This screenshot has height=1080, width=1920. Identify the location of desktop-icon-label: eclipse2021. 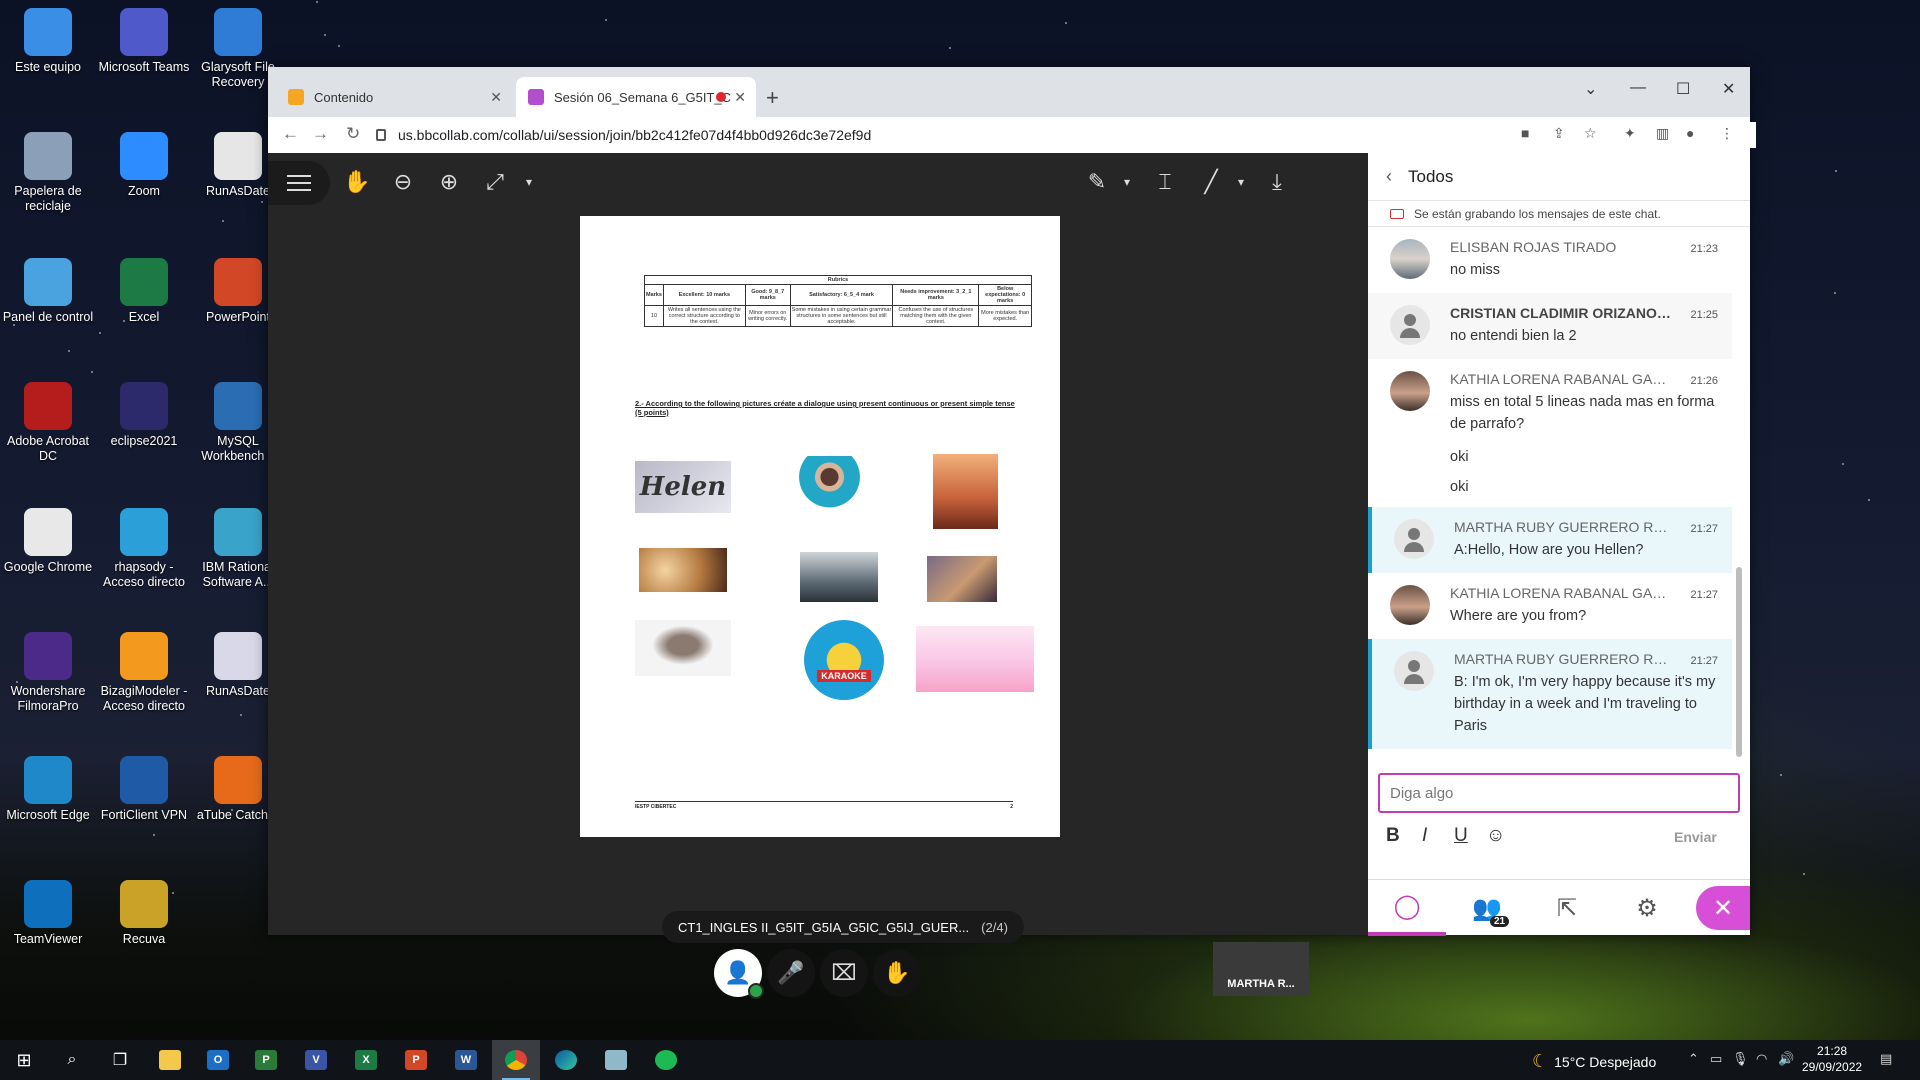
(144, 441).